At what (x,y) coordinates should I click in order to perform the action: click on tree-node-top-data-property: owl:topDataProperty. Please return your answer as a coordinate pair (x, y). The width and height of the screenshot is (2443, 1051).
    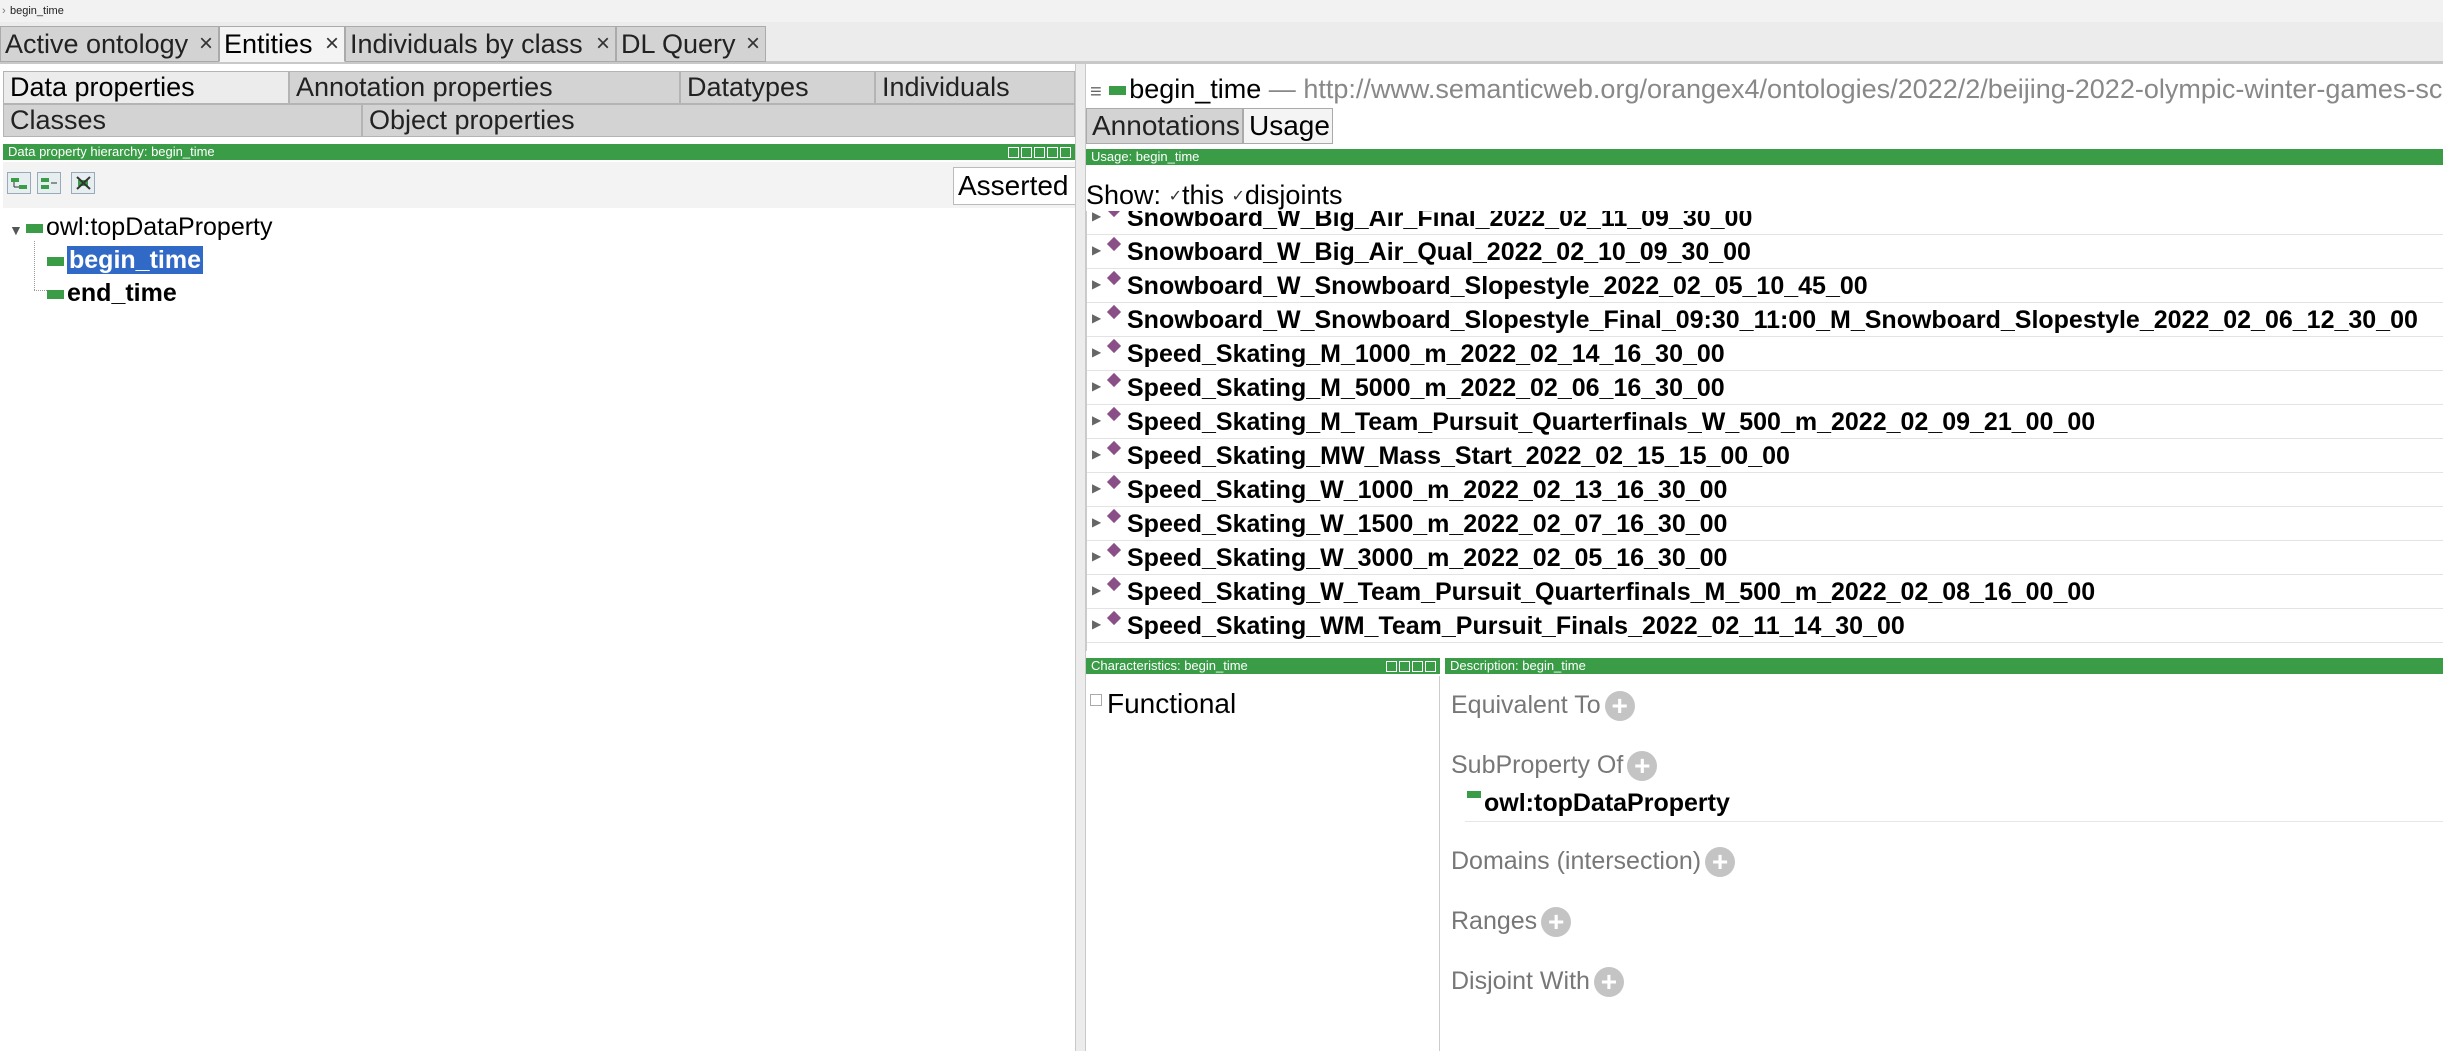
    Looking at the image, I should click on (149, 227).